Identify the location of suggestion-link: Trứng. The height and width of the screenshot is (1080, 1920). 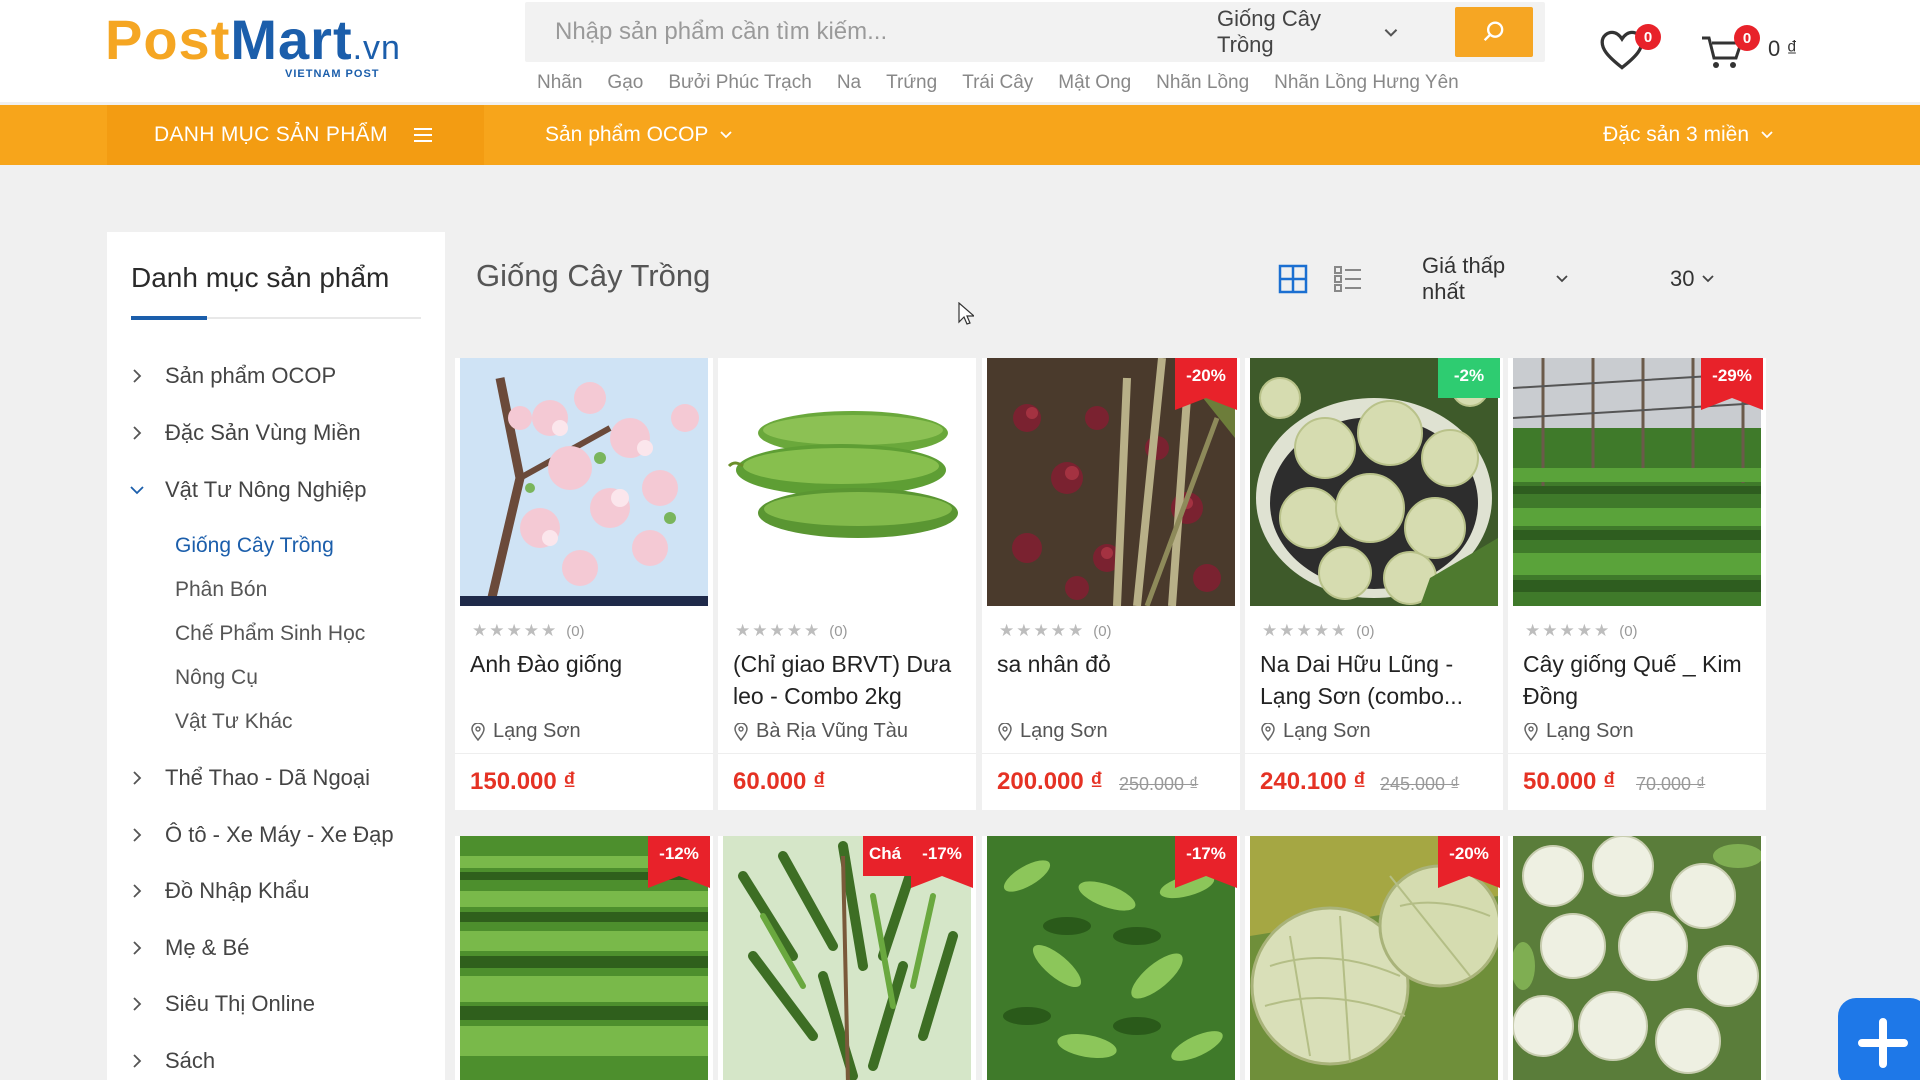
(911, 83).